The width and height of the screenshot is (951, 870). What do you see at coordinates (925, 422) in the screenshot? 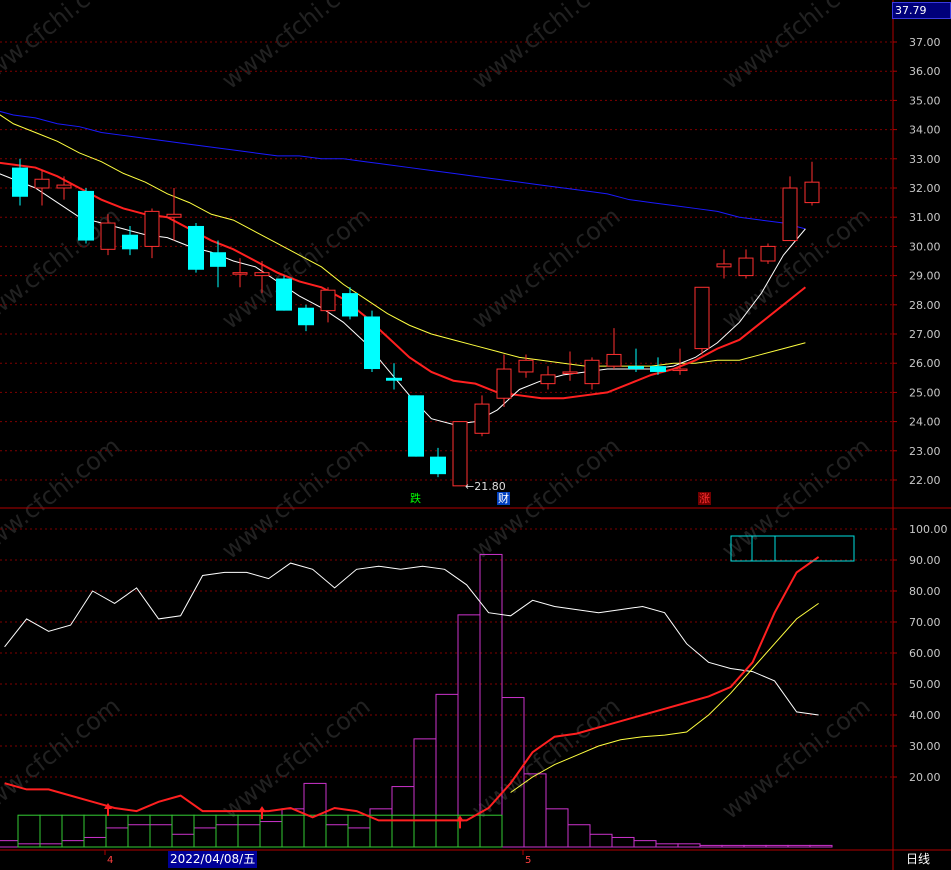
I see `price-tick-label: 24.00` at bounding box center [925, 422].